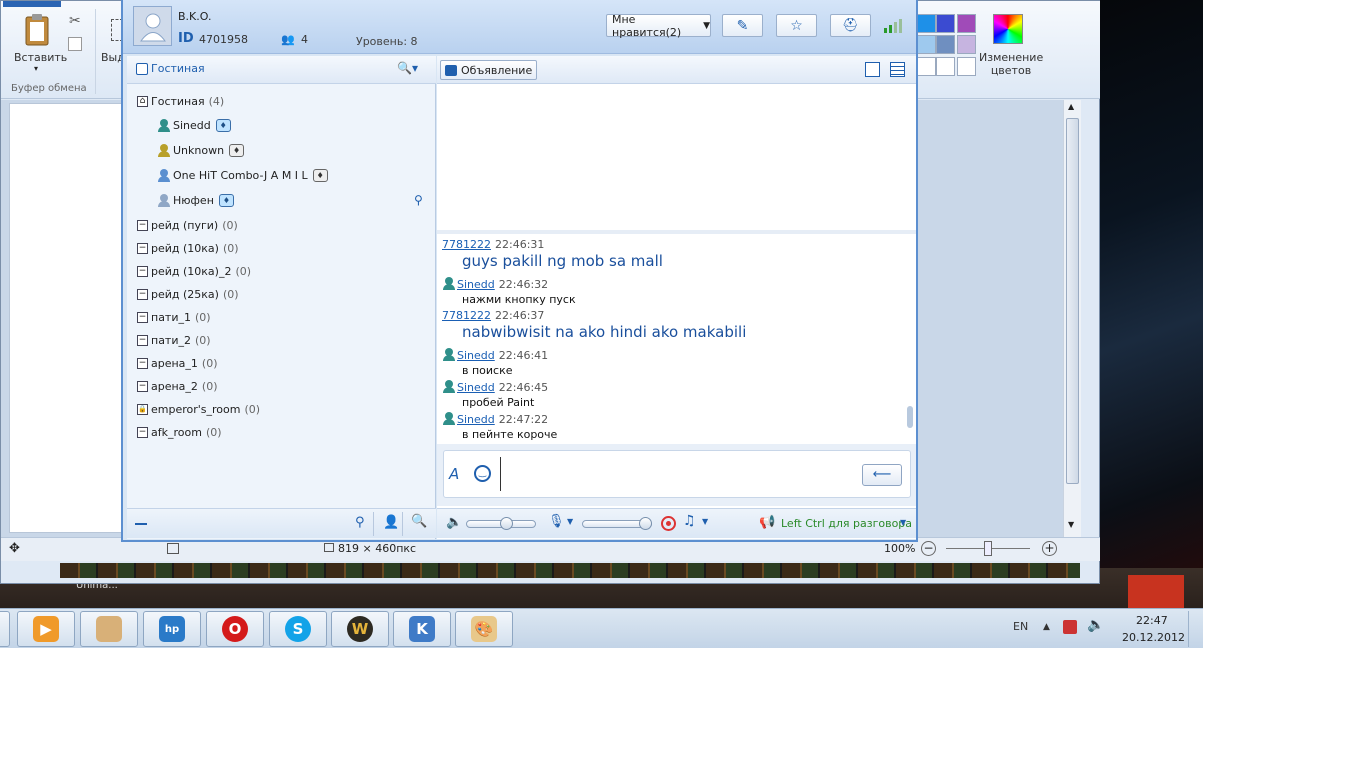 The height and width of the screenshot is (768, 1366). I want to click on emoji-icon: ‿, so click(482, 473).